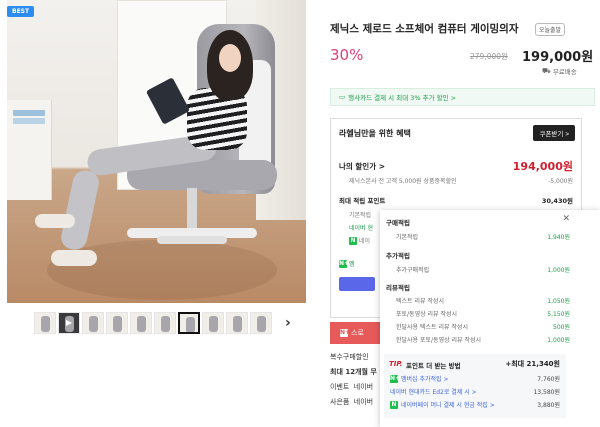 Image resolution: width=600 pixels, height=427 pixels. Describe the element at coordinates (462, 97) in the screenshot. I see `card-promo-banner: ▭ 행사카드 결제 시 최대 3% 추가 할인 >` at that location.